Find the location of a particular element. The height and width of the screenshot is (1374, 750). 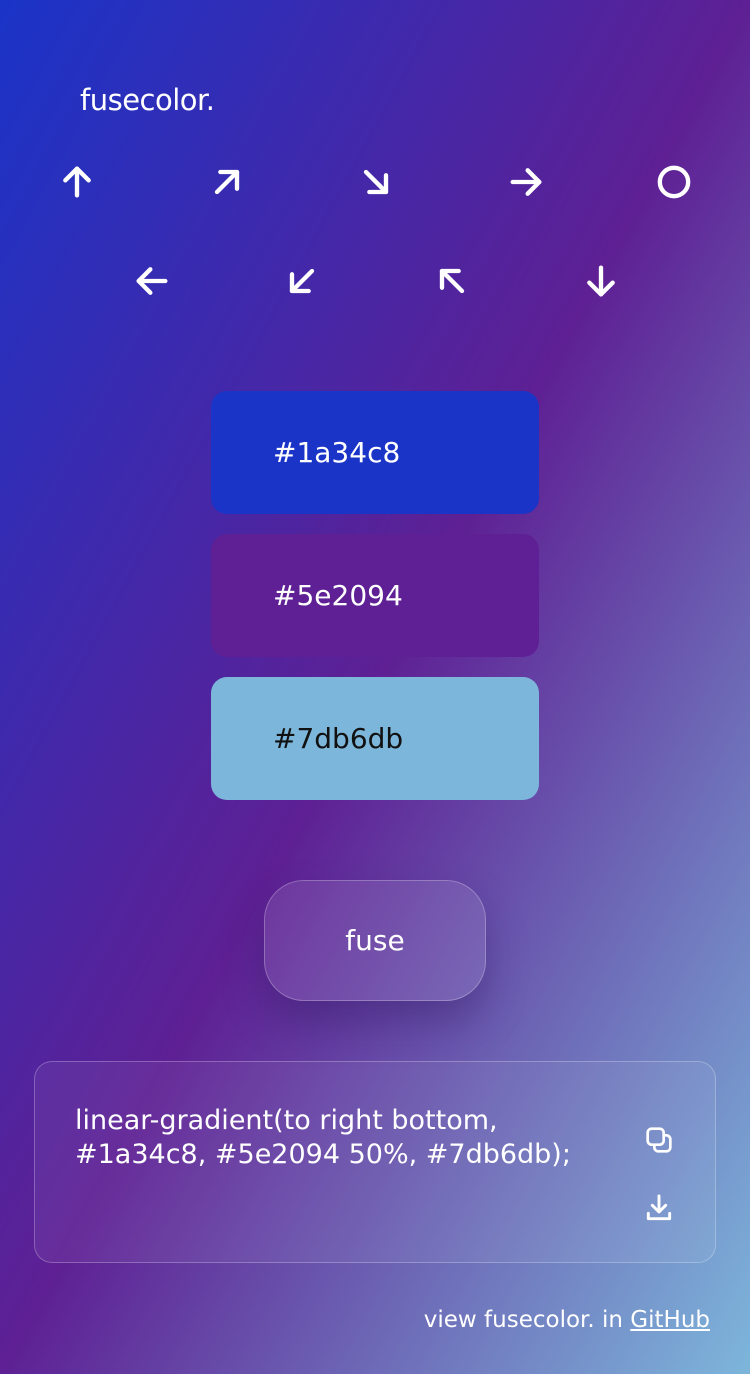

gradient-css-line-2: #1a34c8, #5e2094 50%, #7db6db); is located at coordinates (323, 1154).